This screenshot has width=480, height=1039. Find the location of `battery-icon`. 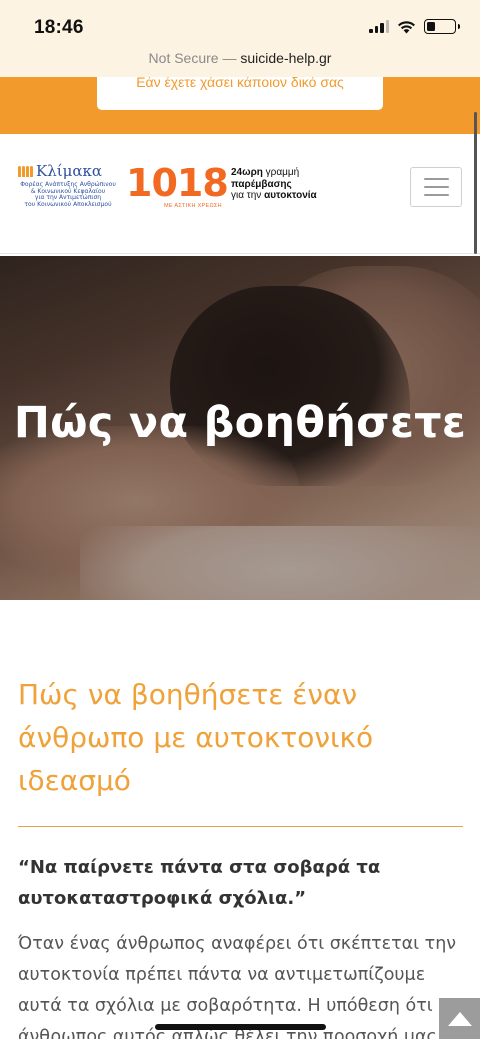

battery-icon is located at coordinates (442, 26).